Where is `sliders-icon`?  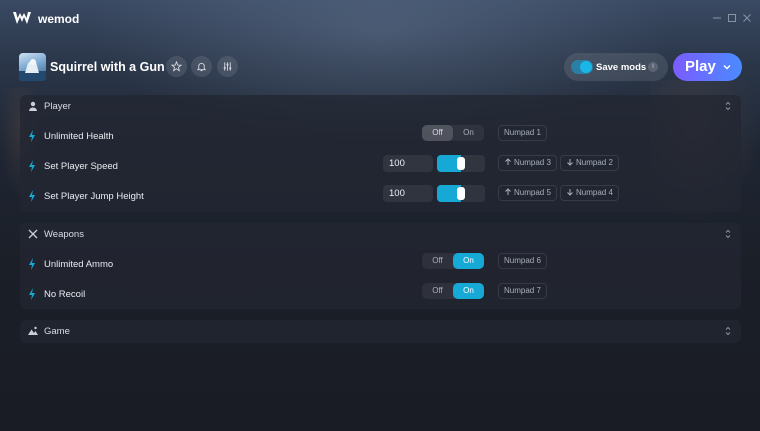
sliders-icon is located at coordinates (227, 66).